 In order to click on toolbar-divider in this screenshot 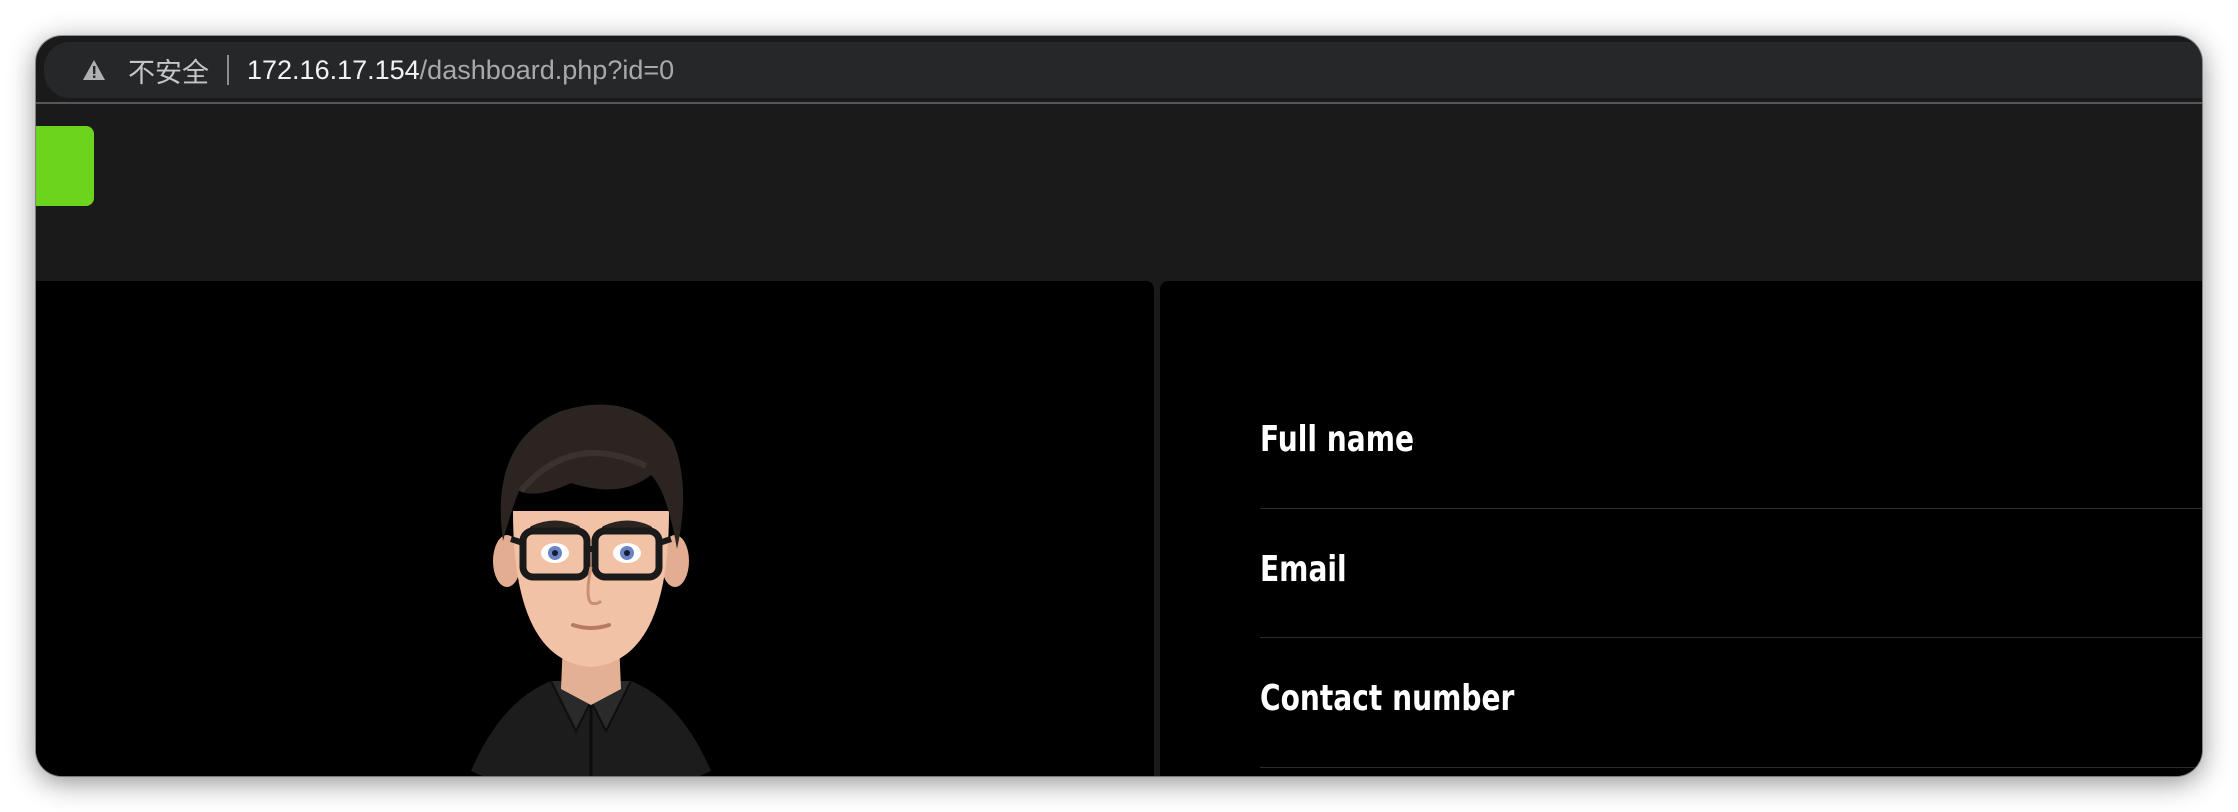, I will do `click(1119, 103)`.